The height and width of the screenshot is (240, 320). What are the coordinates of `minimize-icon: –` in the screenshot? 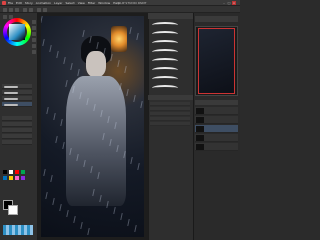 It's located at (224, 3).